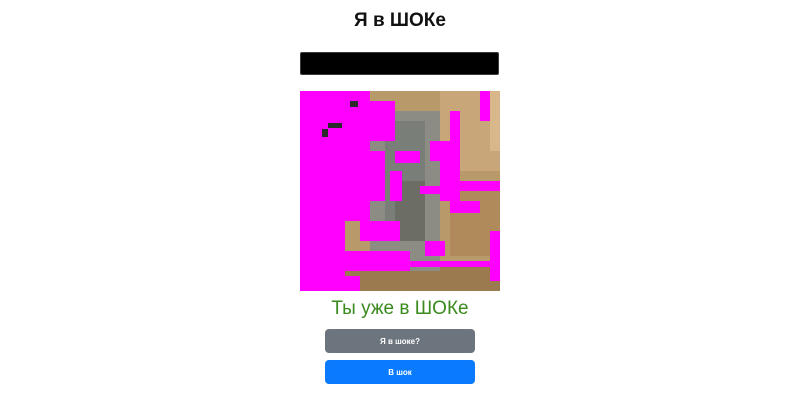 This screenshot has width=800, height=408. I want to click on status-message: Ты уже в ШОКе, so click(400, 308).